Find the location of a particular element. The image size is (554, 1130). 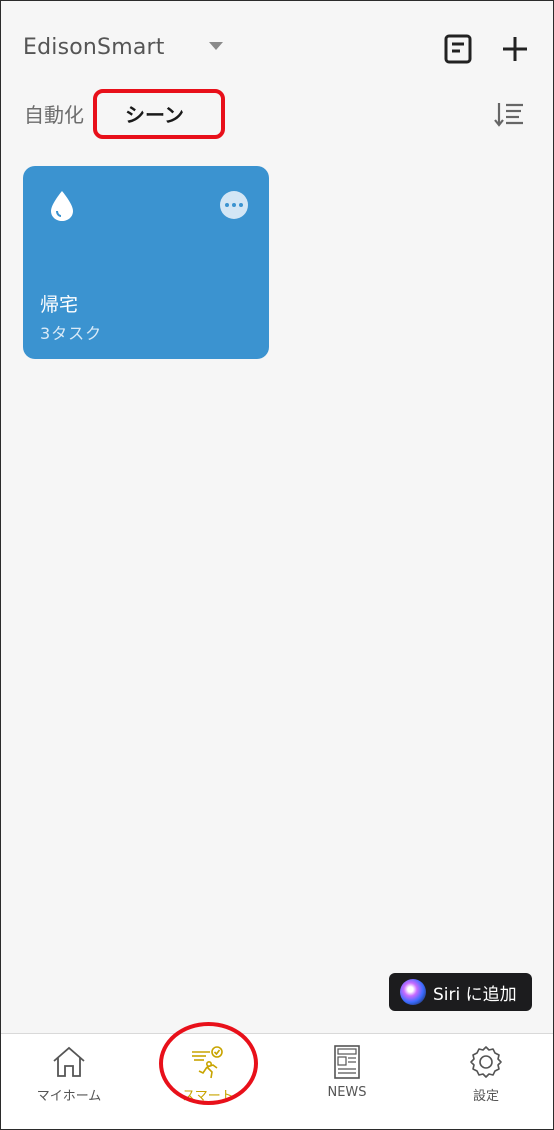

news-icon is located at coordinates (347, 1062).